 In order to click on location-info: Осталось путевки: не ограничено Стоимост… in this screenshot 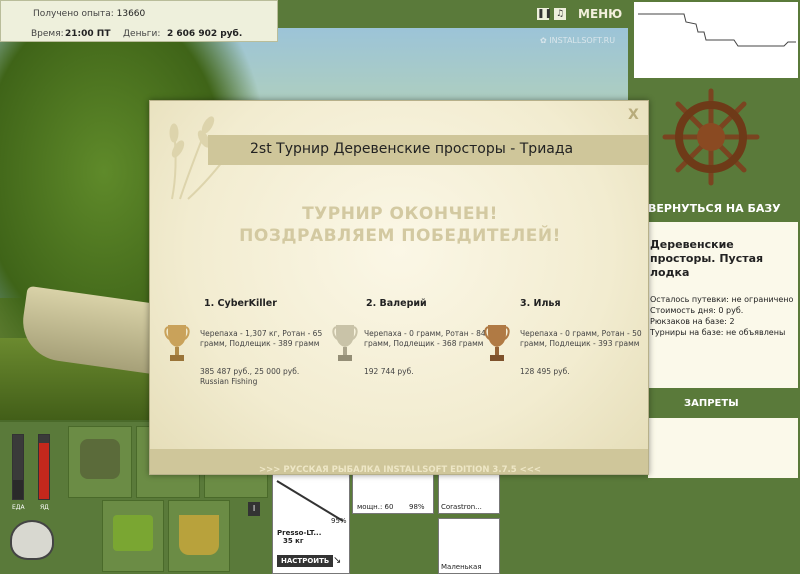, I will do `click(721, 316)`.